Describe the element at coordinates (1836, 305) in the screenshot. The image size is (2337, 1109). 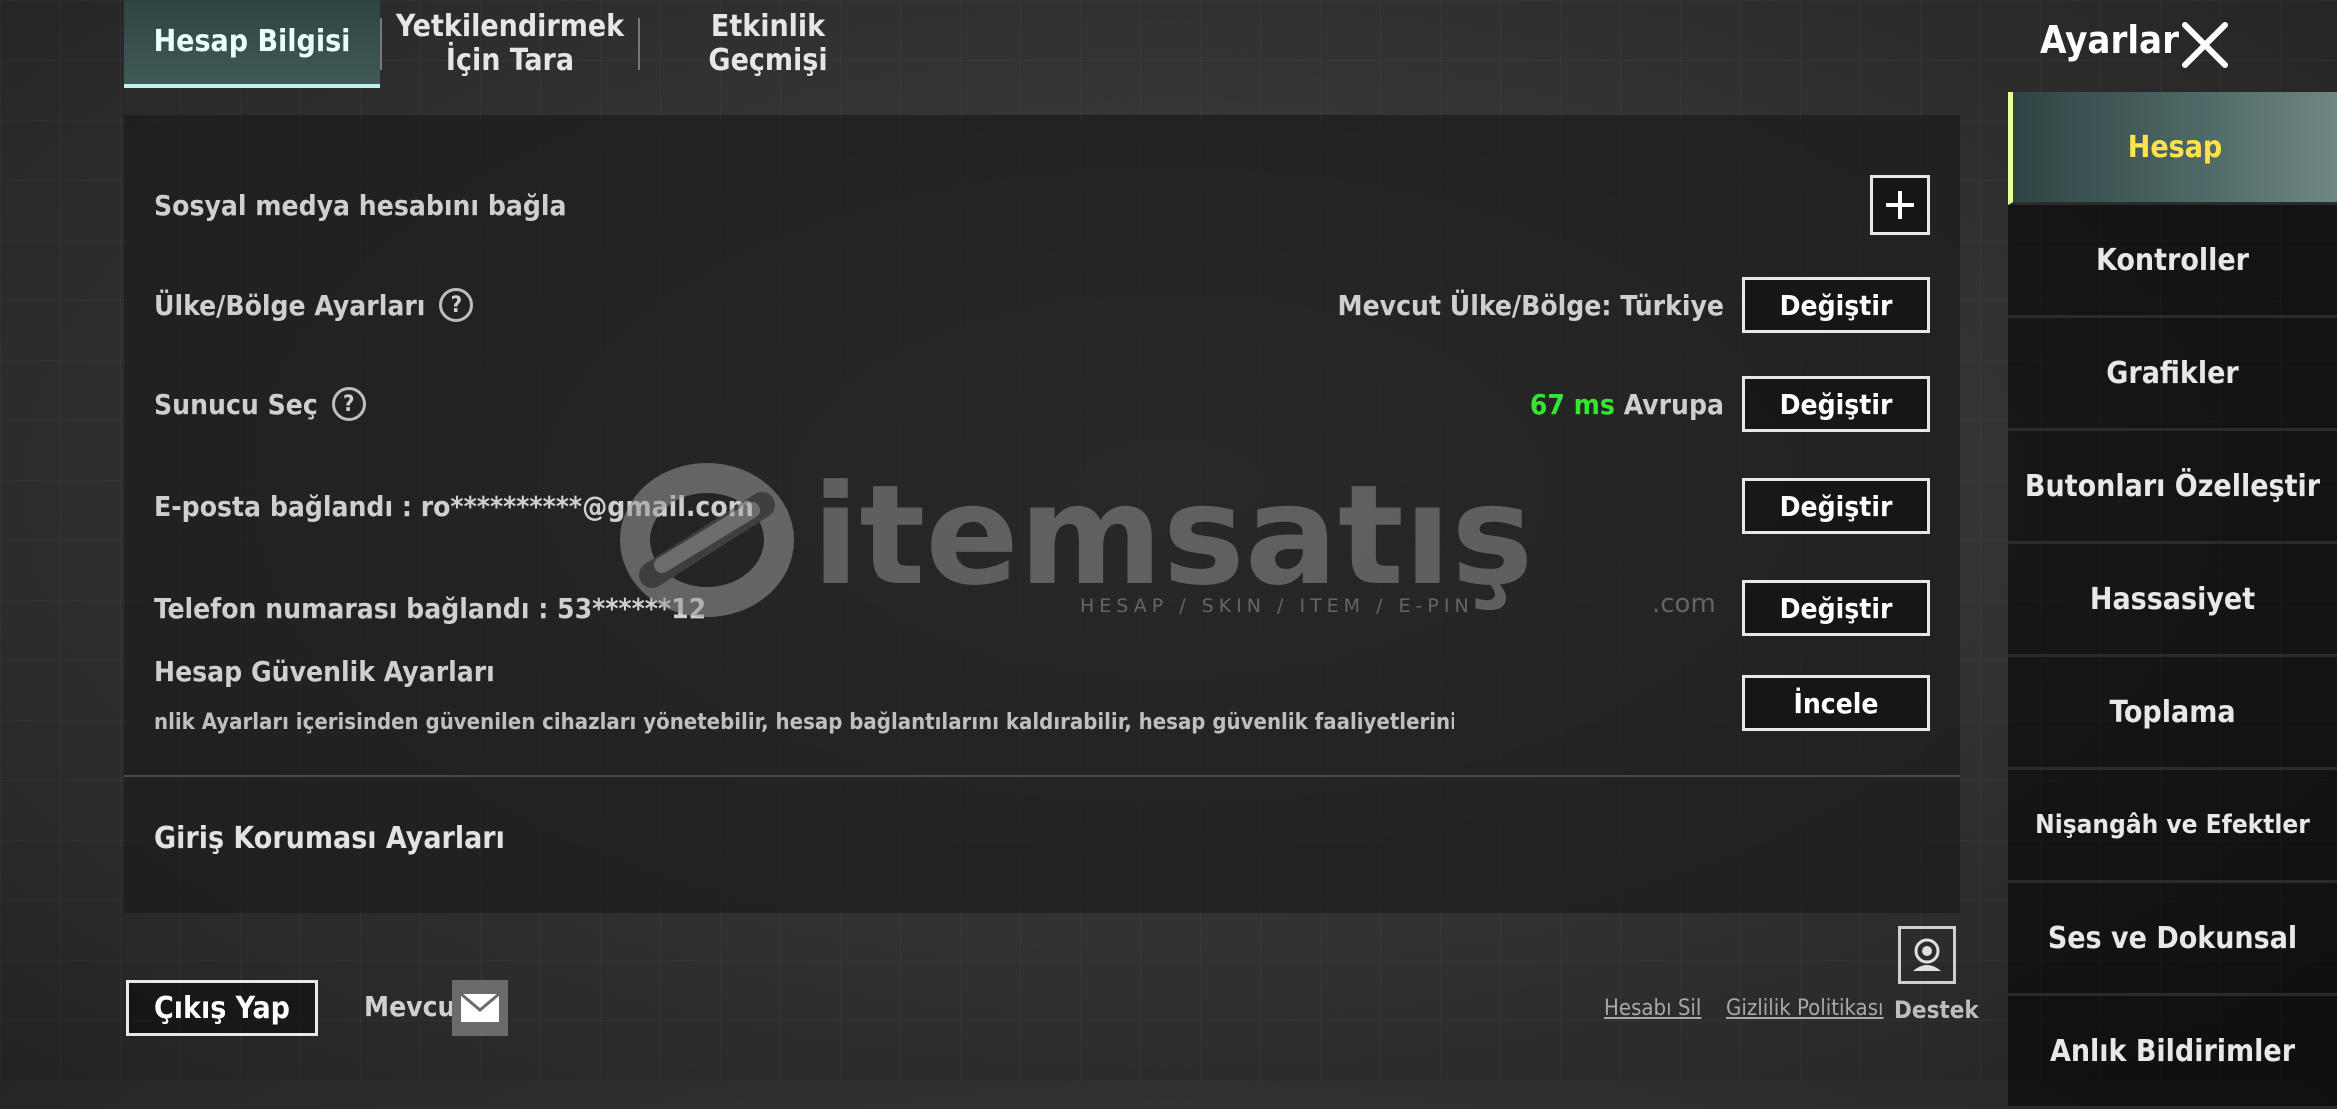
I see `change-region-button: Değiştir` at that location.